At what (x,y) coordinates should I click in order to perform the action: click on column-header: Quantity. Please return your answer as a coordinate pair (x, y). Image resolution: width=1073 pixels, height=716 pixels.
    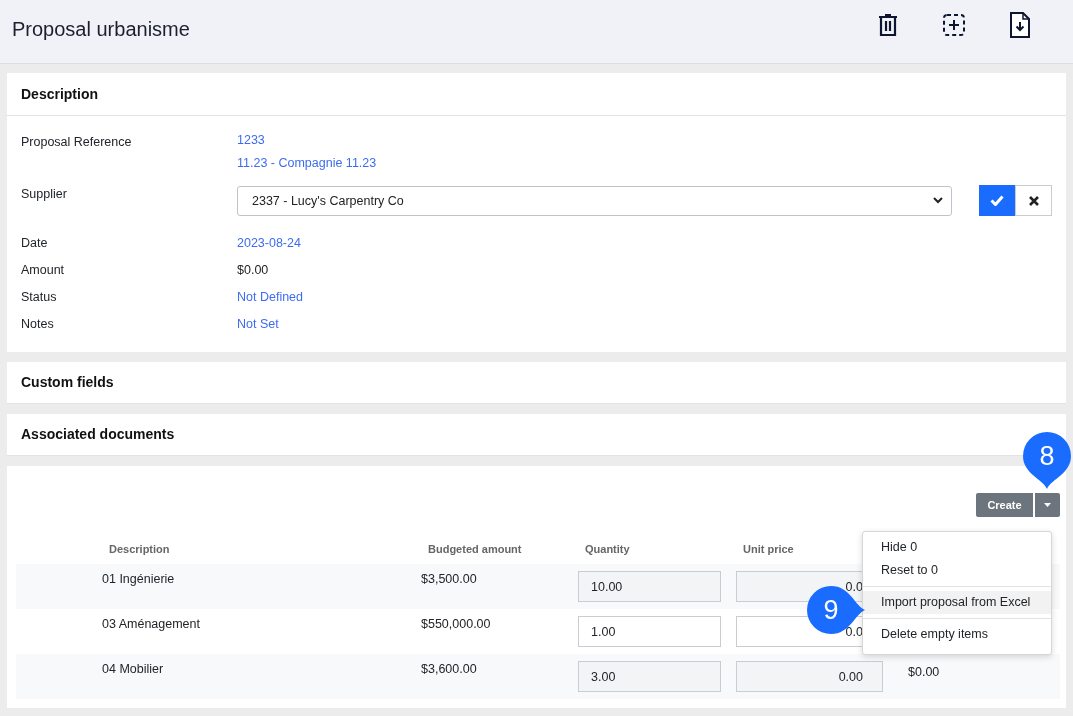
    Looking at the image, I should click on (607, 549).